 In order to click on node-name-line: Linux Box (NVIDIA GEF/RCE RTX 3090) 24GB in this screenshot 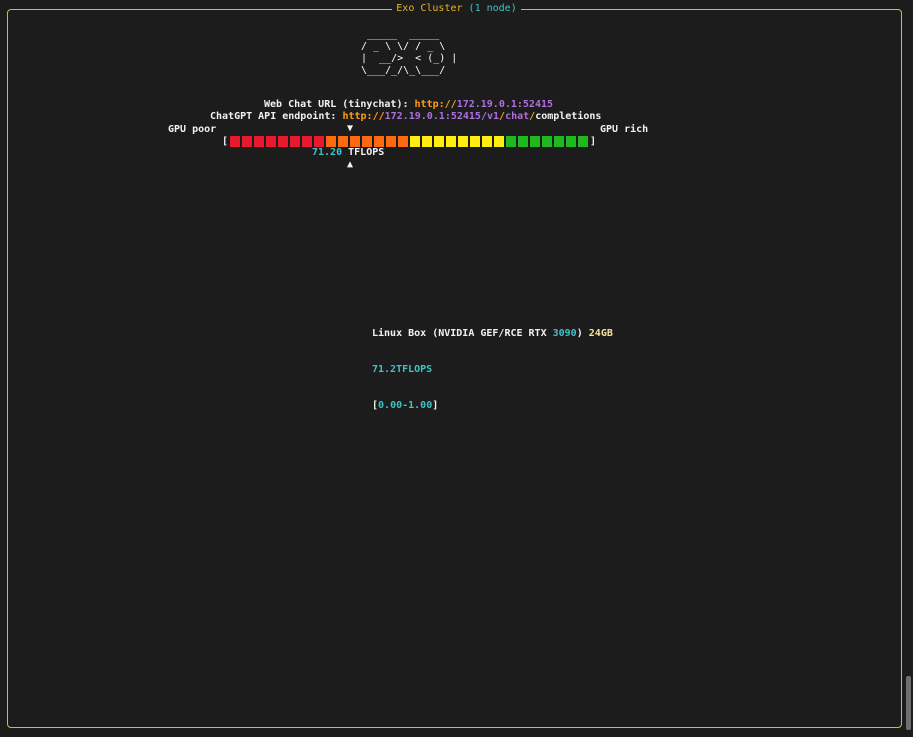, I will do `click(492, 334)`.